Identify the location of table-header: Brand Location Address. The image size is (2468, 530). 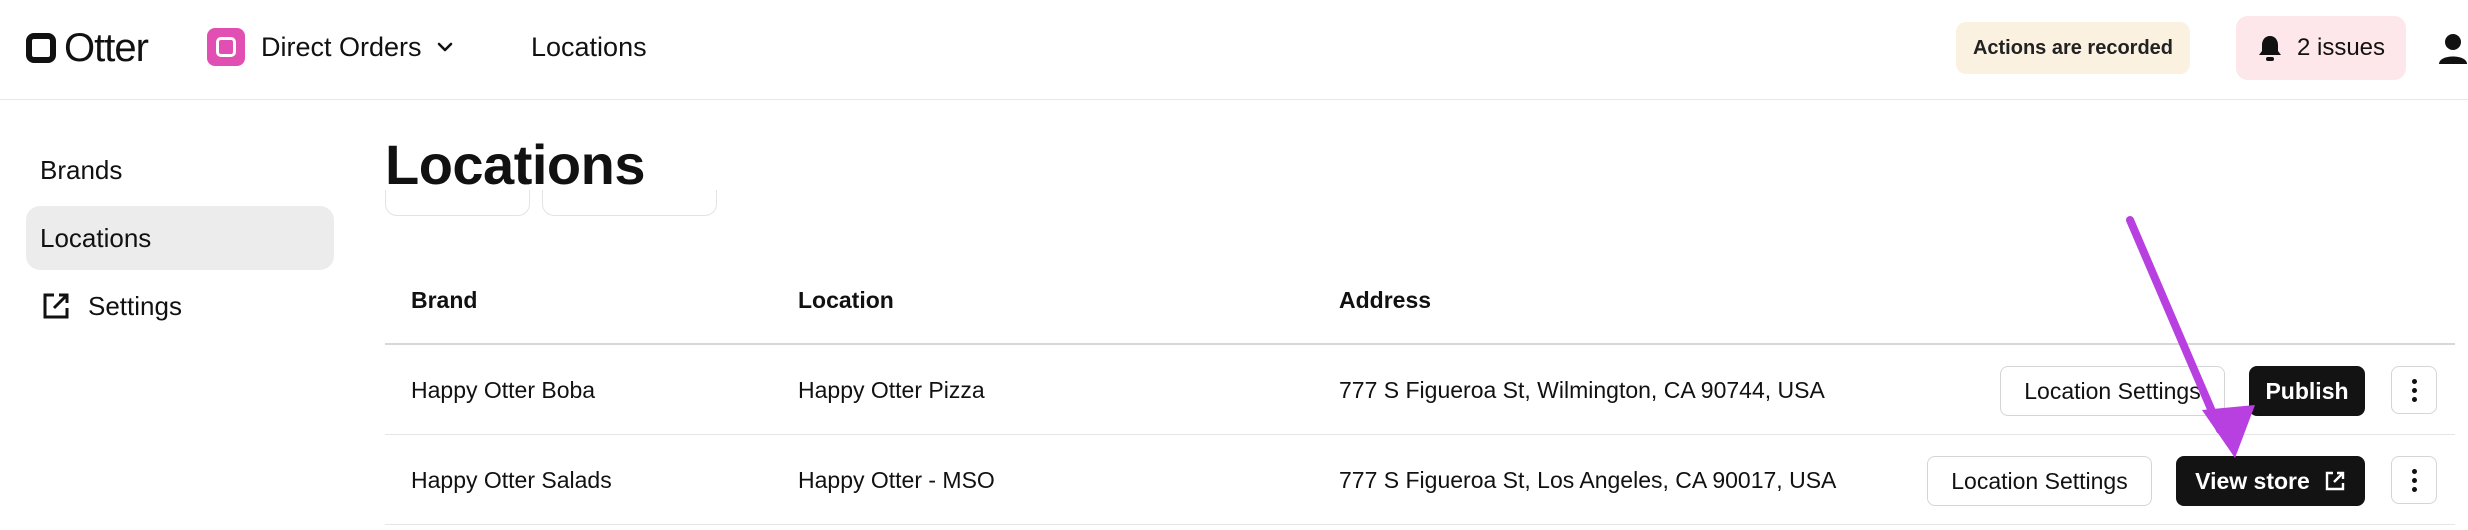
(1420, 310).